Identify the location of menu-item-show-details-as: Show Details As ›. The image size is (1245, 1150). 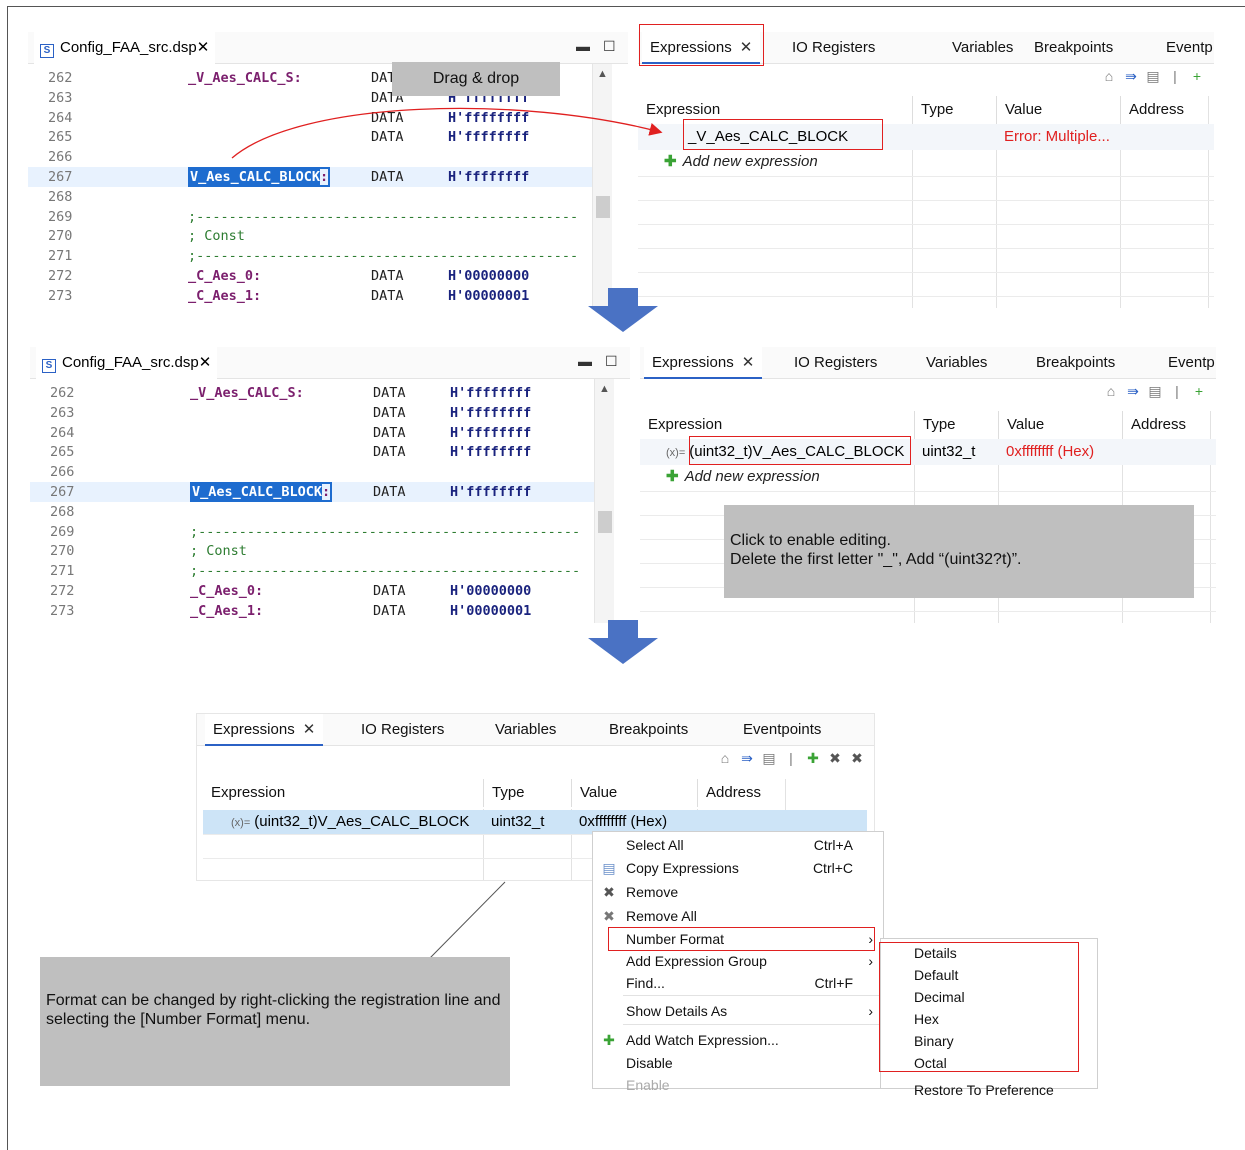
(738, 1011).